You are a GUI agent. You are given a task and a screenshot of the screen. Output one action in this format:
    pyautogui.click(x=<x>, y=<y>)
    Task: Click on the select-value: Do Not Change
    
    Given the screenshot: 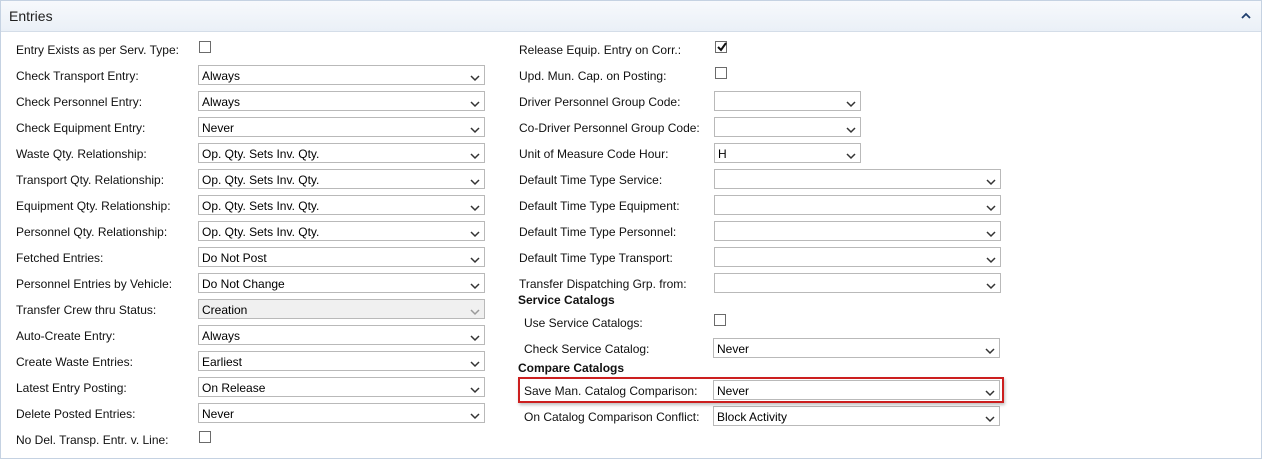 What is the action you would take?
    pyautogui.click(x=243, y=284)
    